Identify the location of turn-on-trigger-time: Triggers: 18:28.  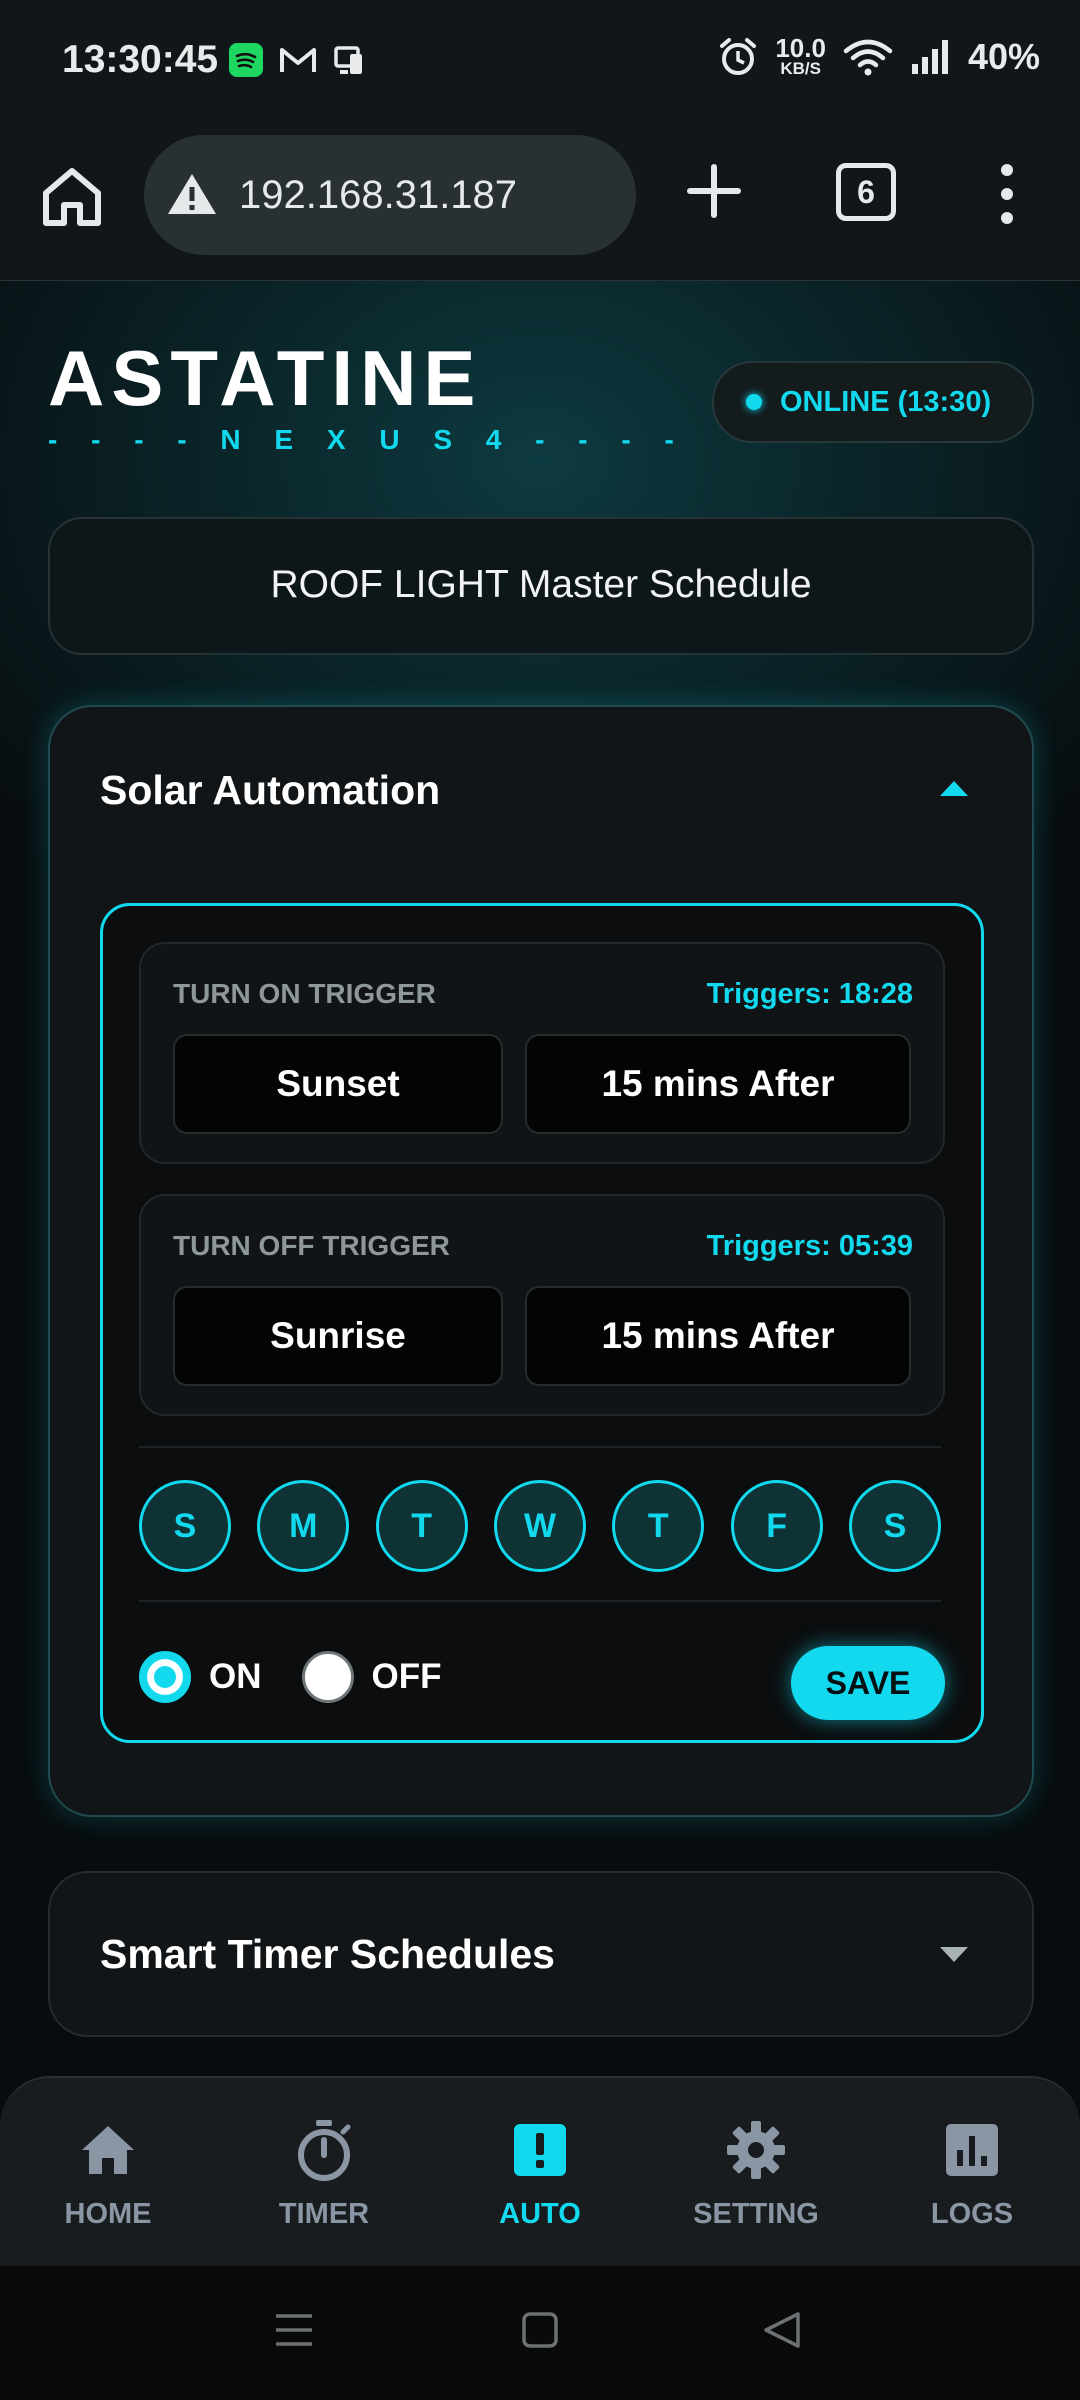
(809, 994).